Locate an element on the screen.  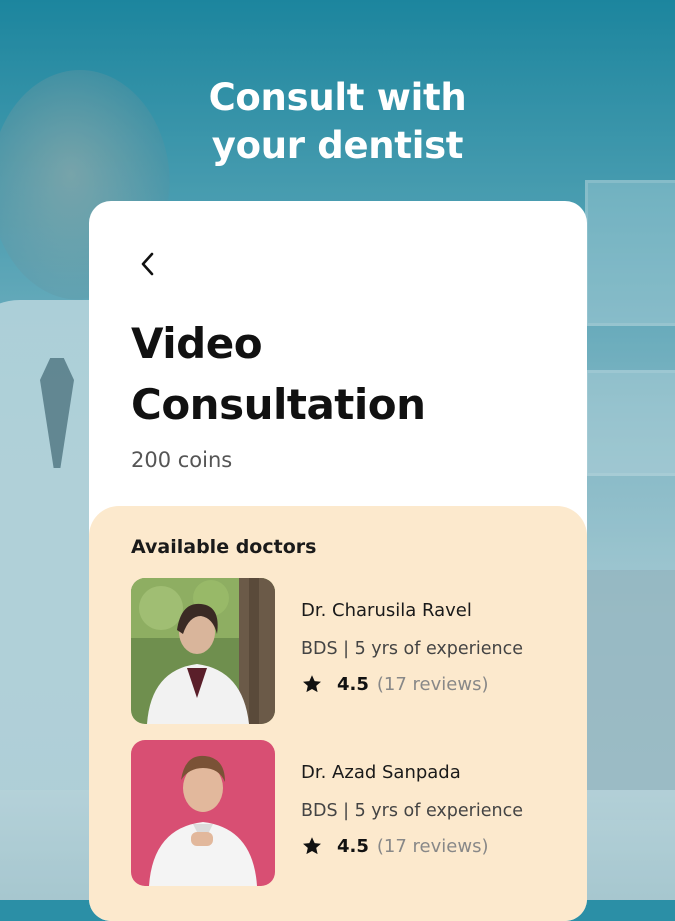
doctor-name: Dr. Charusila Ravel is located at coordinates (386, 610).